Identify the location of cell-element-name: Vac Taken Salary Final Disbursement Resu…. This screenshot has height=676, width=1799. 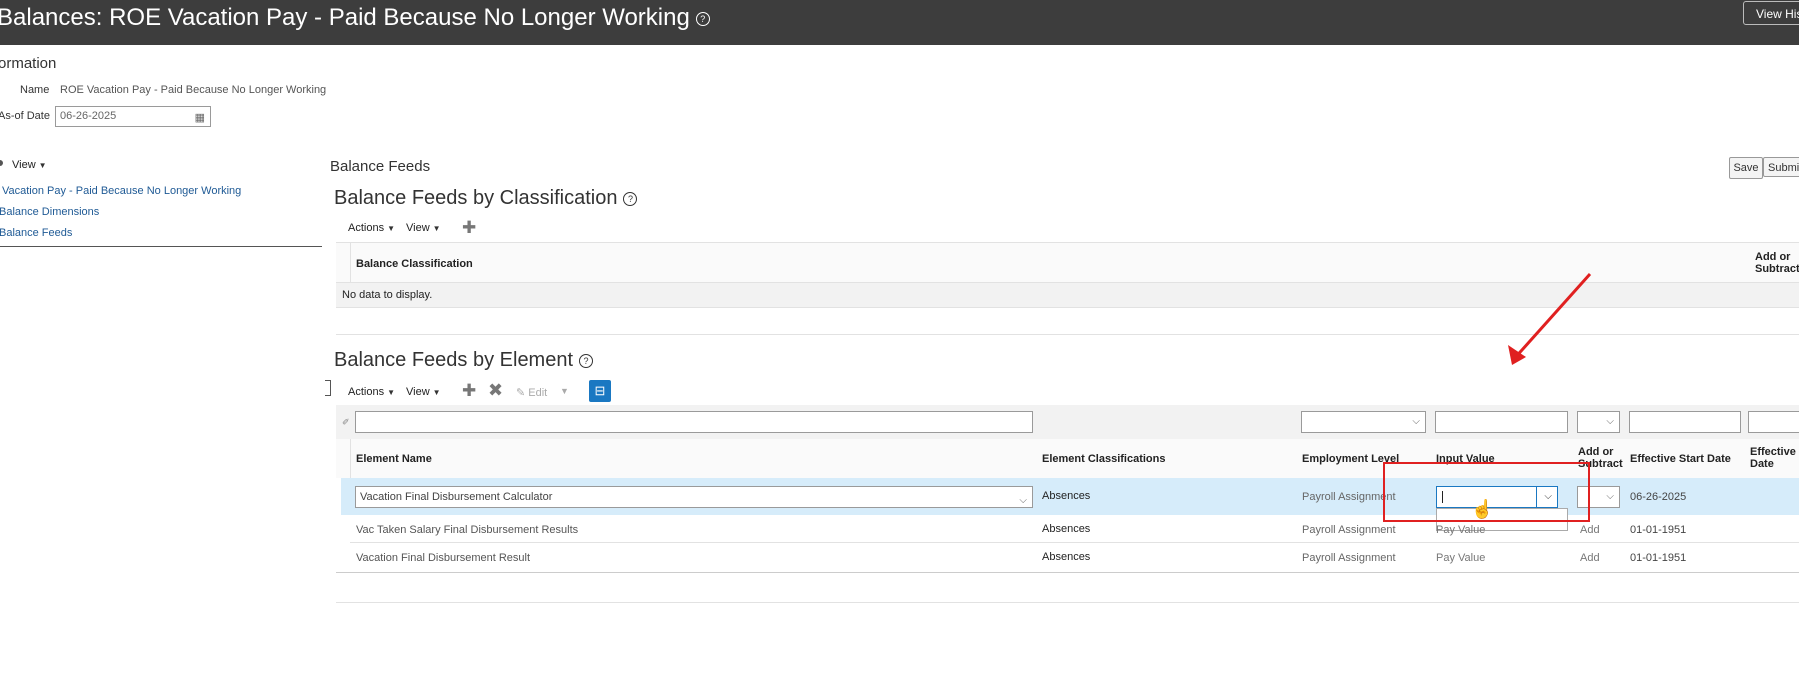
(467, 530).